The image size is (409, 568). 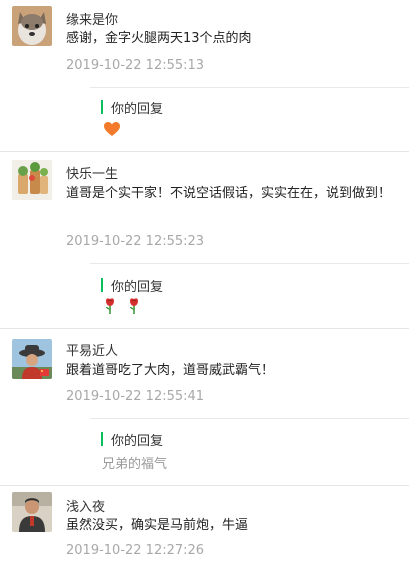 I want to click on comment-time: 2019-10-22 12:27:26, so click(x=135, y=550).